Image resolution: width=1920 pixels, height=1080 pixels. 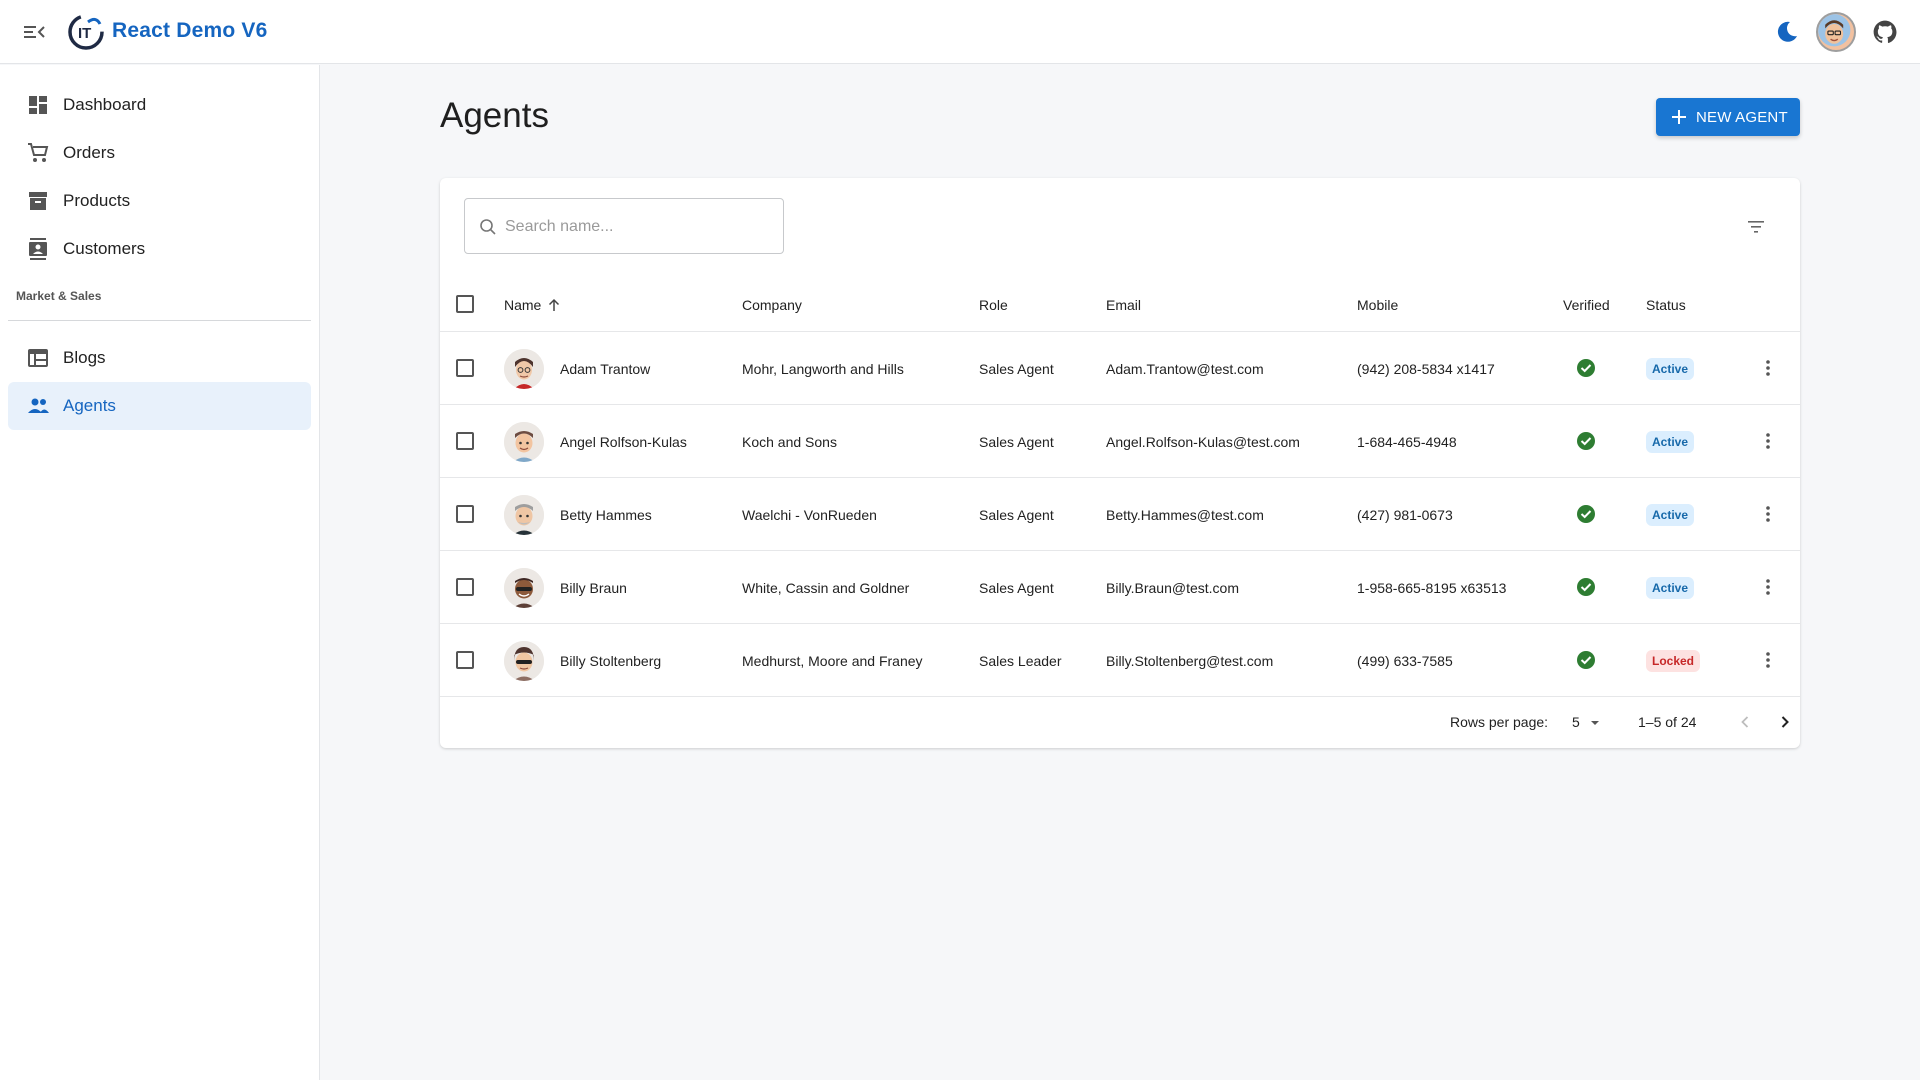 I want to click on agent-name: Angel Rolfson-Kulas, so click(x=623, y=442).